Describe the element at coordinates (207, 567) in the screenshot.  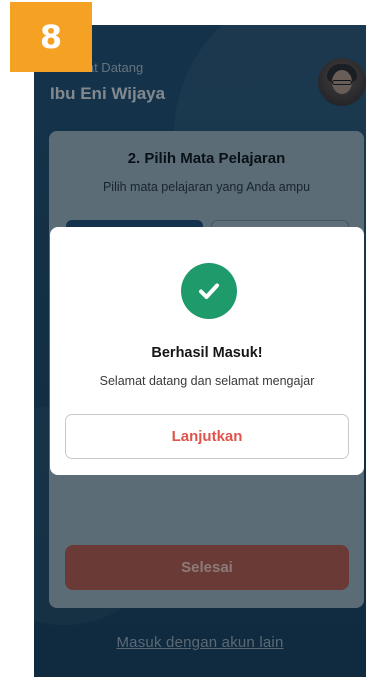
I see `finish-button: Selesai` at that location.